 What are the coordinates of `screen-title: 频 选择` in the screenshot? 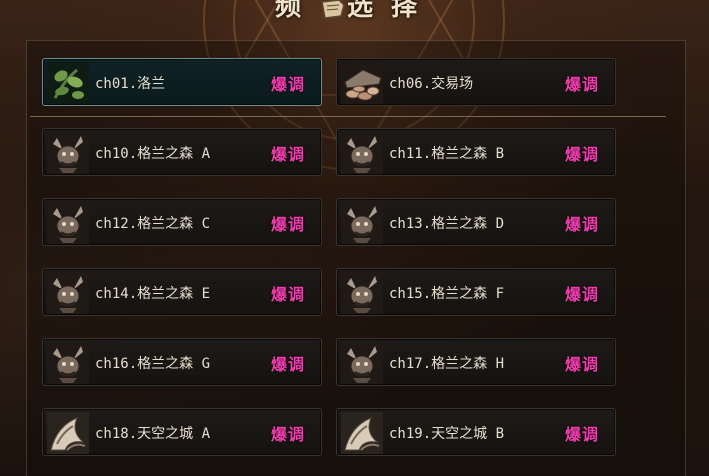 It's located at (355, 11).